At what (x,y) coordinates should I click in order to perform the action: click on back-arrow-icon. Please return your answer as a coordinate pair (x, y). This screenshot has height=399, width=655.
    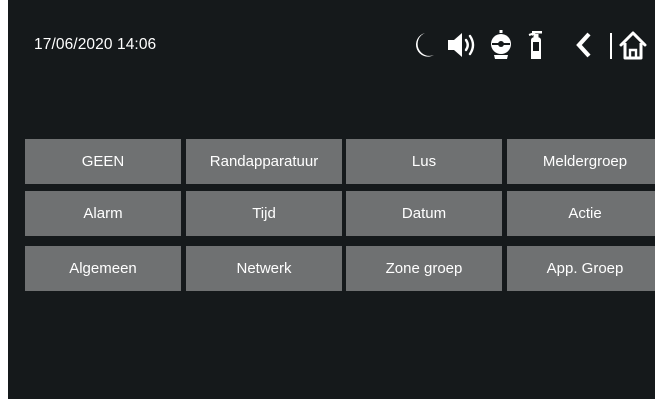
    Looking at the image, I should click on (584, 45).